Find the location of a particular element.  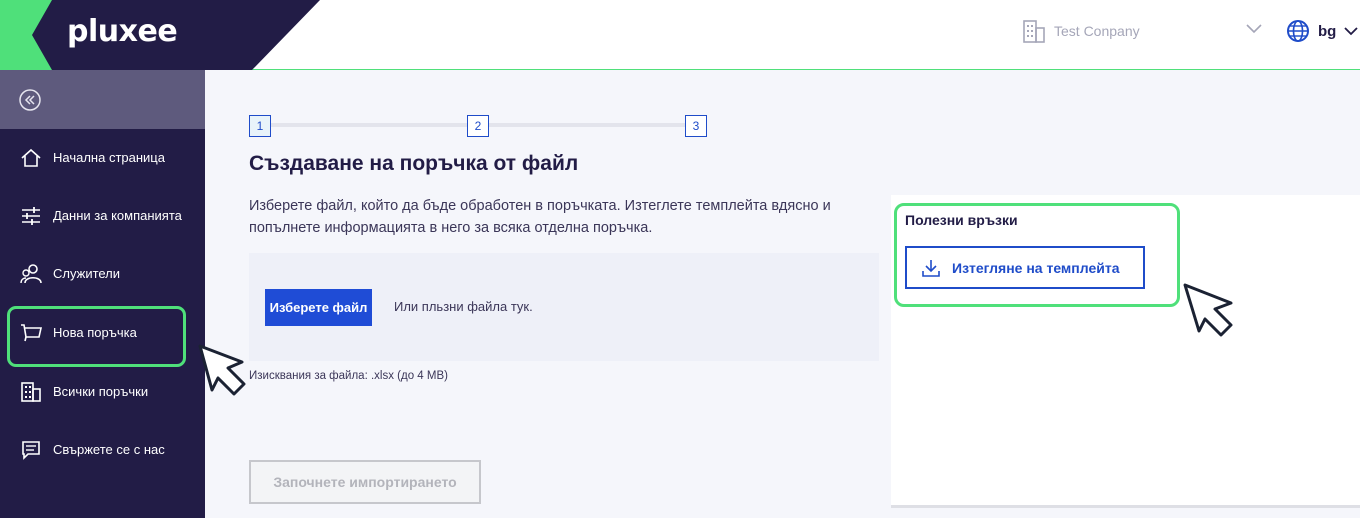

sidebar-item-label: Свържете се с нас is located at coordinates (109, 449).